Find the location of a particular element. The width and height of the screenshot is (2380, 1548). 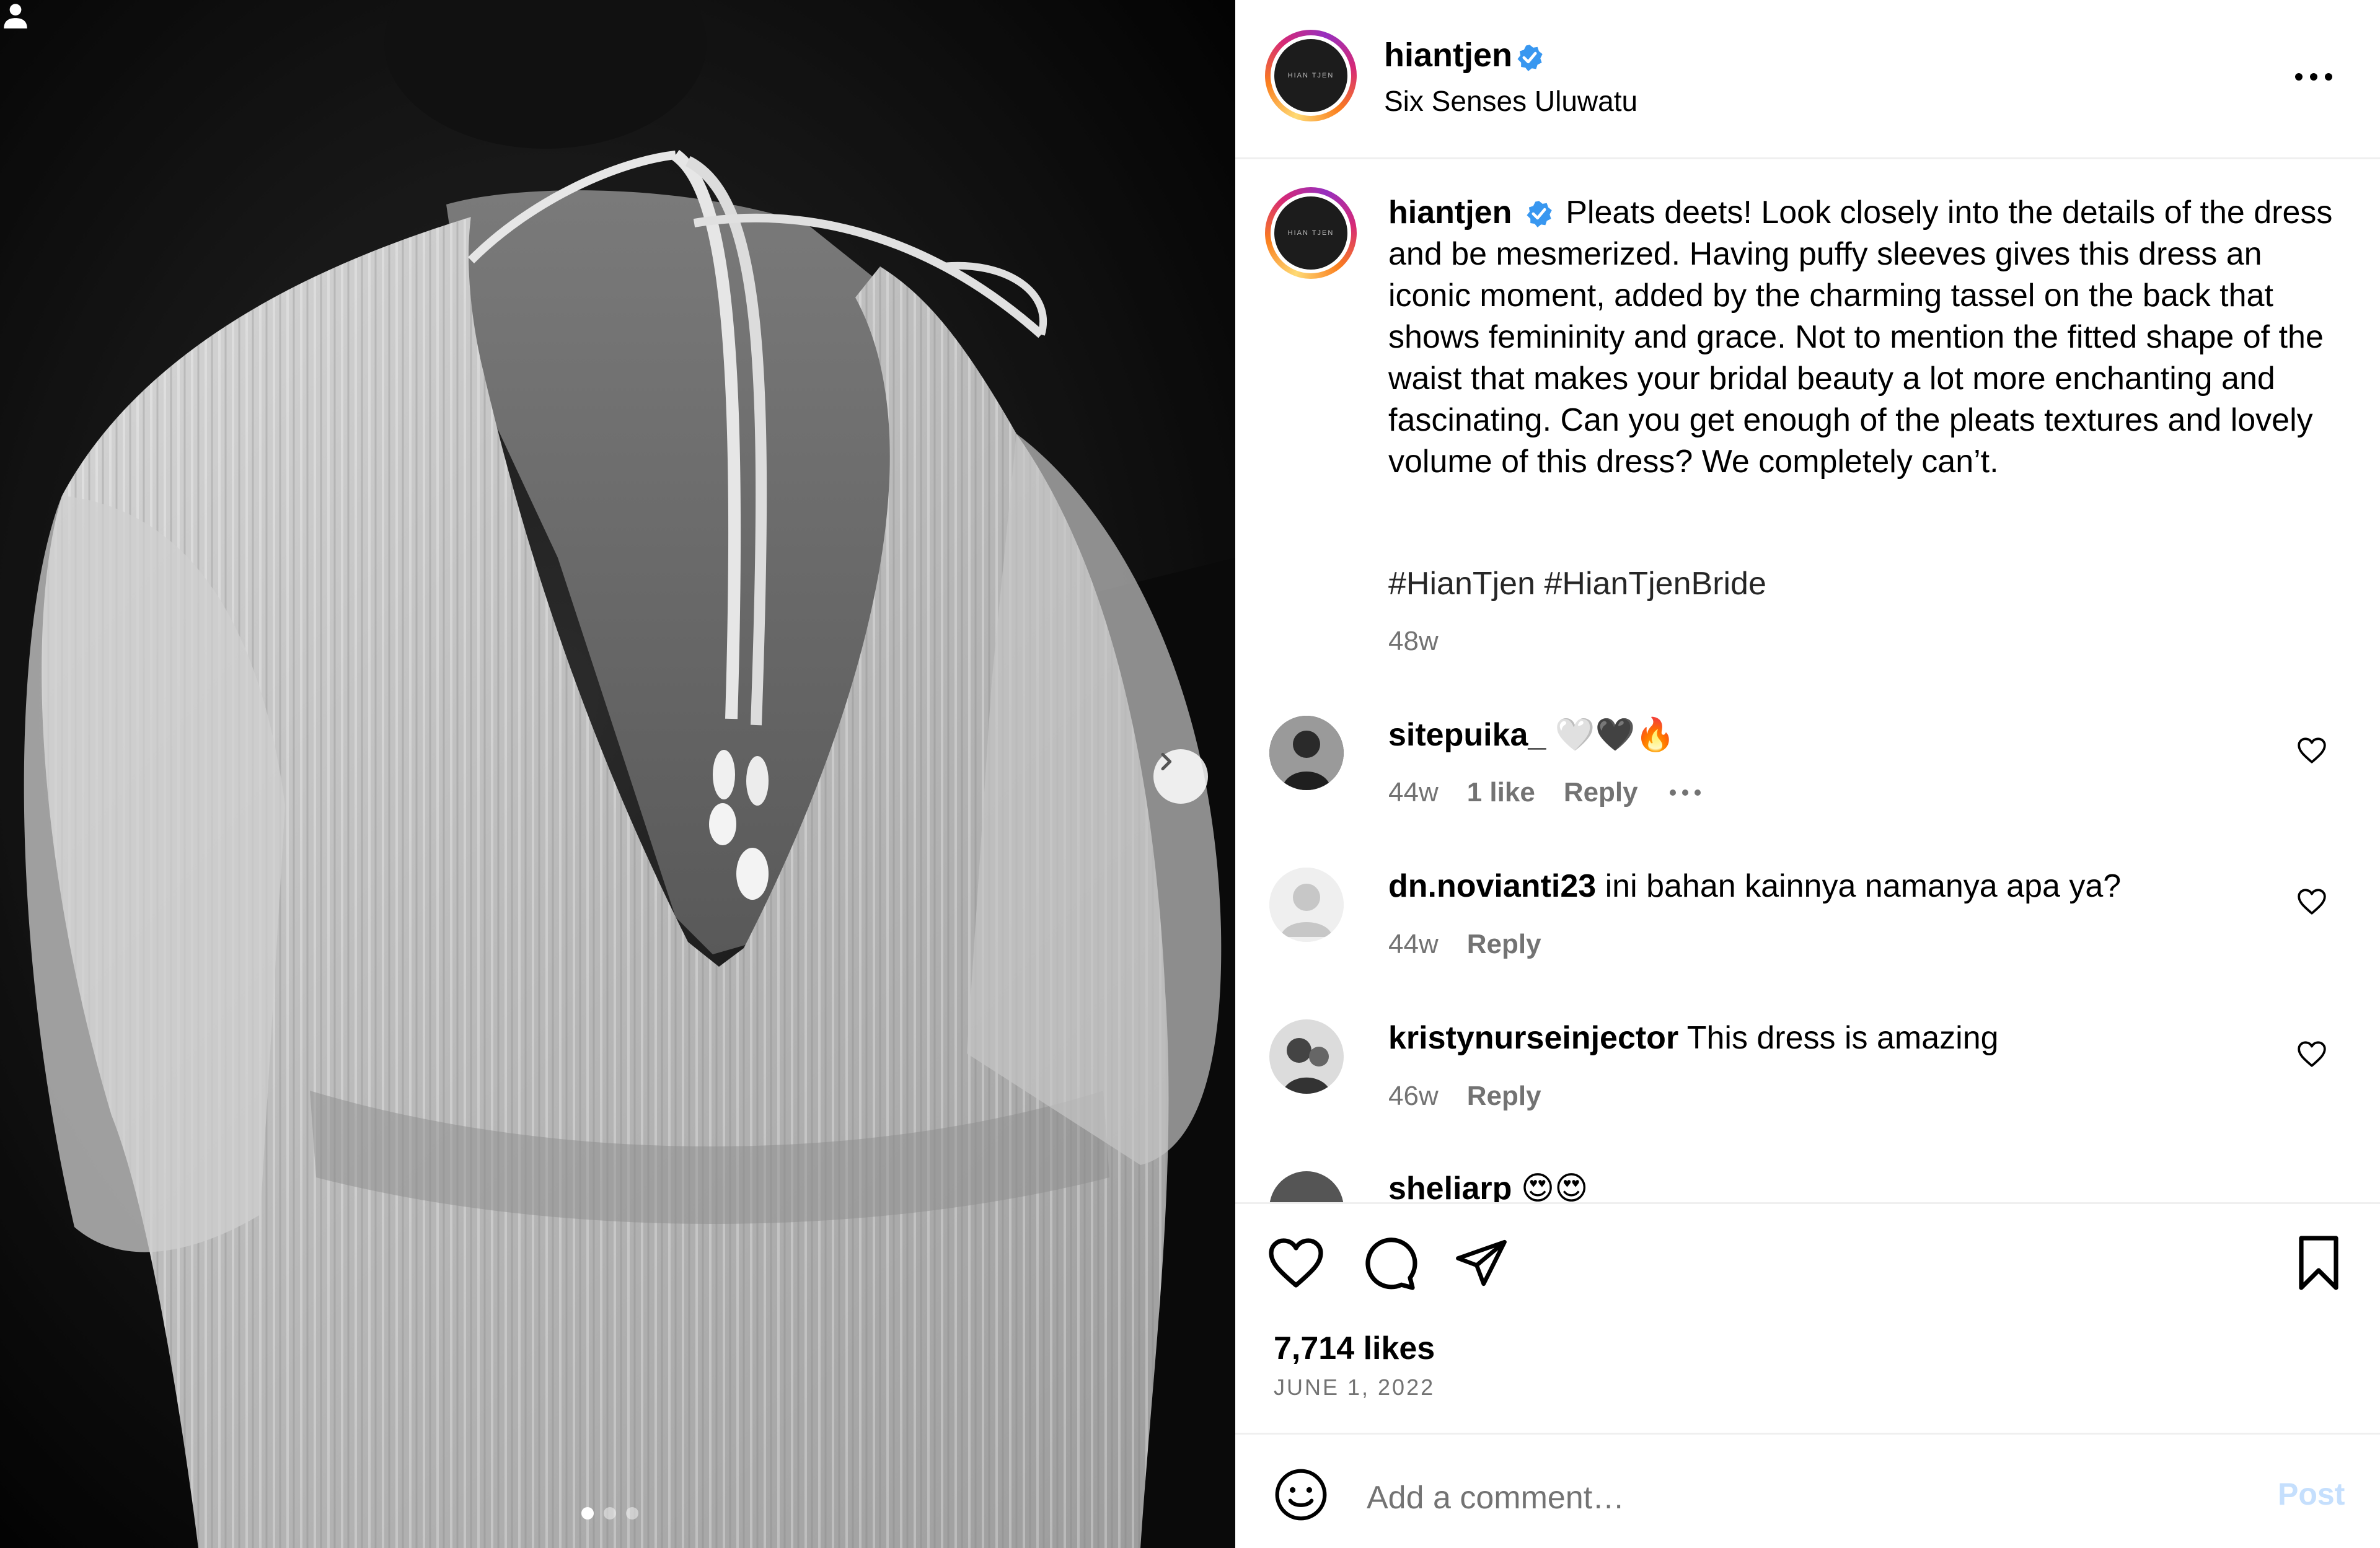

carousel-dot-active is located at coordinates (587, 1513).